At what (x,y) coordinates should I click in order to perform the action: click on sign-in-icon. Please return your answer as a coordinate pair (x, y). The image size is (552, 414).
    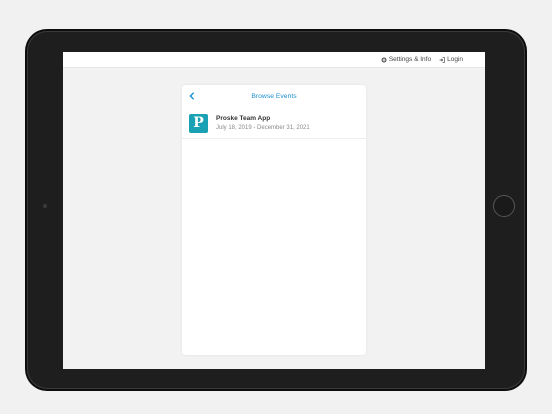
    Looking at the image, I should click on (442, 59).